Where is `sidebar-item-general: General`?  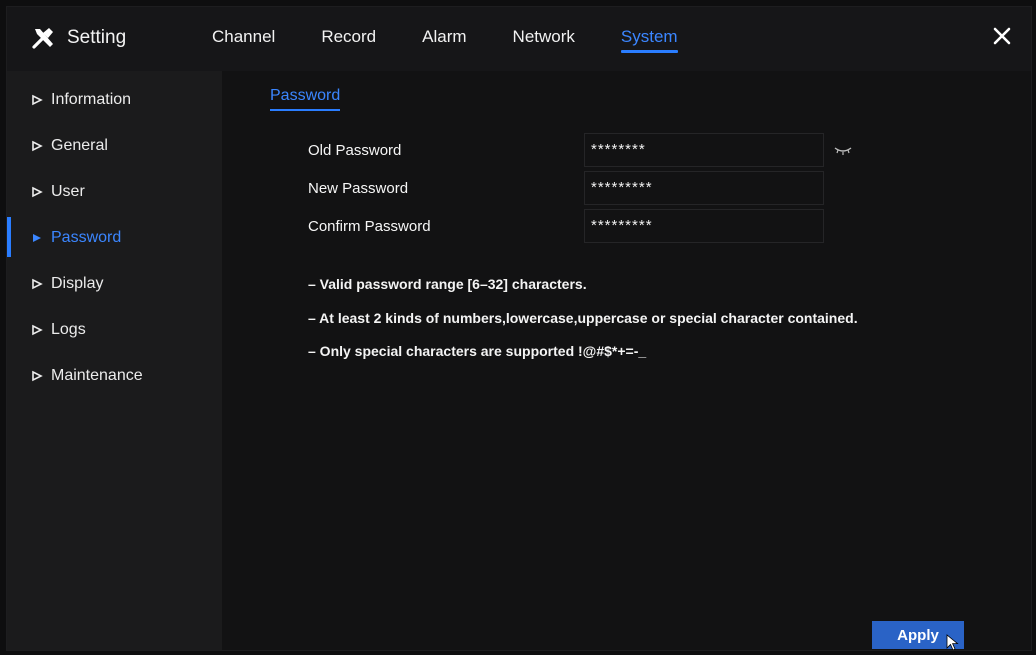 sidebar-item-general: General is located at coordinates (114, 146).